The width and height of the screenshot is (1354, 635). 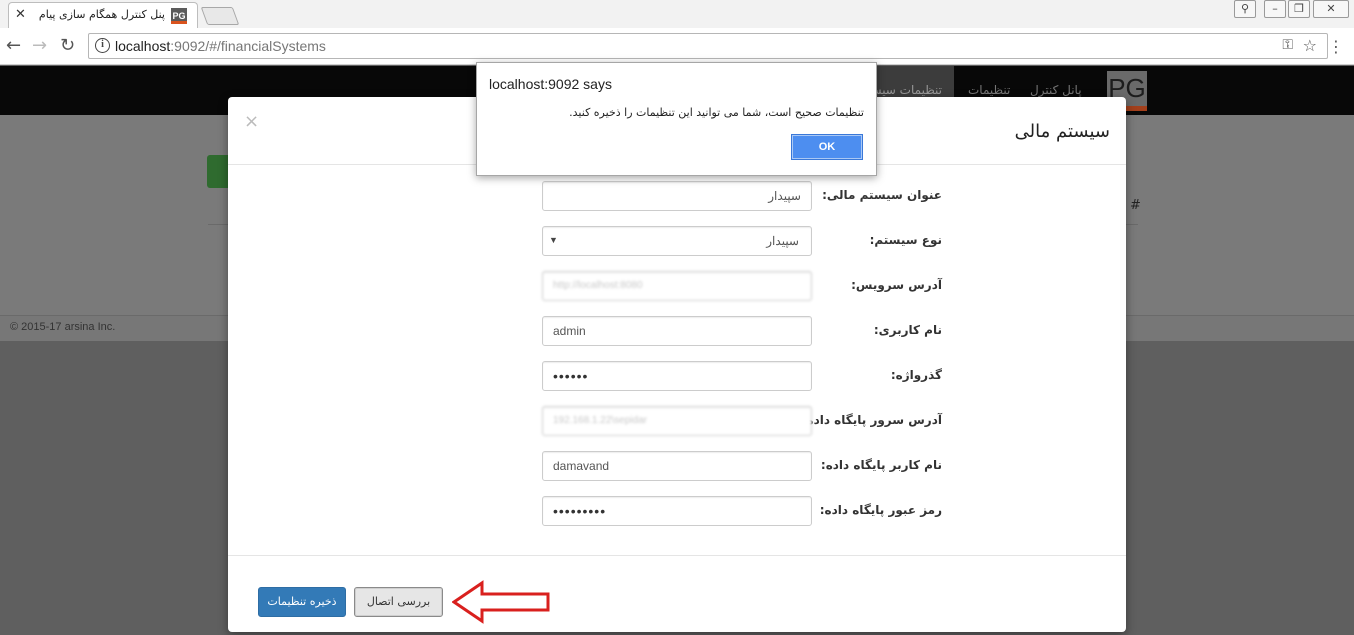 What do you see at coordinates (220, 16) in the screenshot?
I see `new-tab-button` at bounding box center [220, 16].